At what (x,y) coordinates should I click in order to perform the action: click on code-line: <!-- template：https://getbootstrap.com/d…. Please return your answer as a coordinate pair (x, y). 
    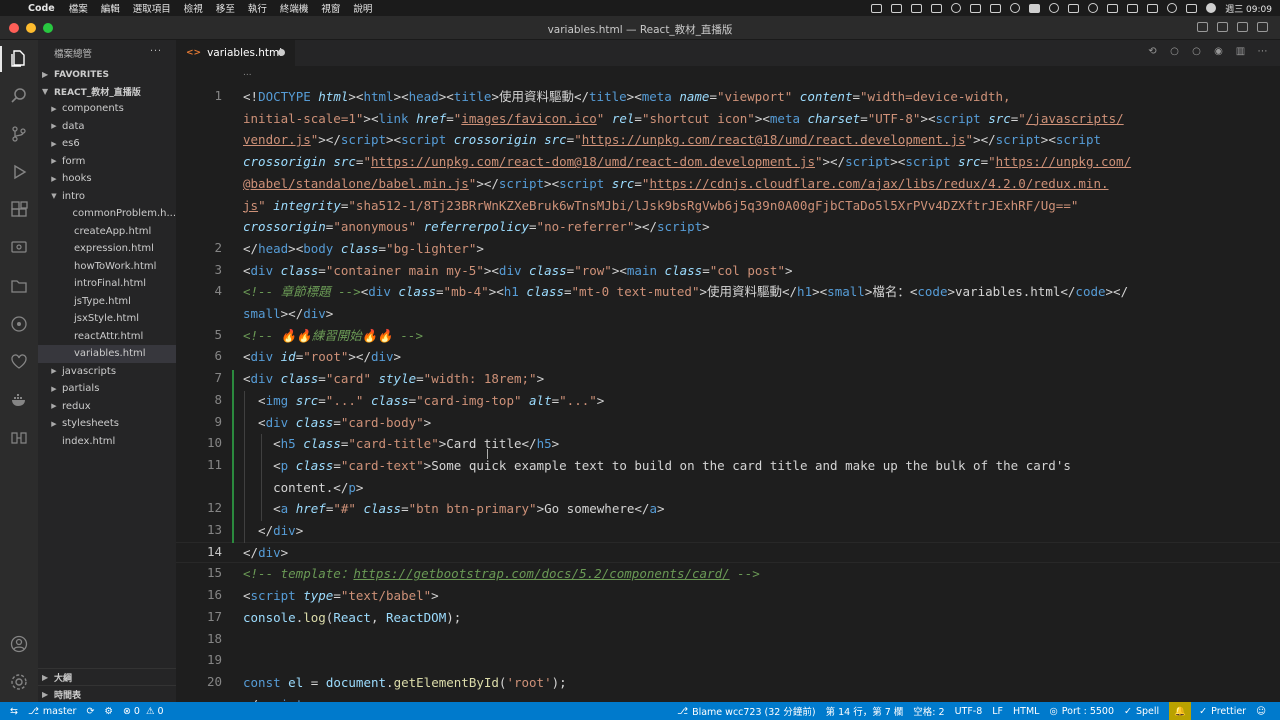
    Looking at the image, I should click on (501, 574).